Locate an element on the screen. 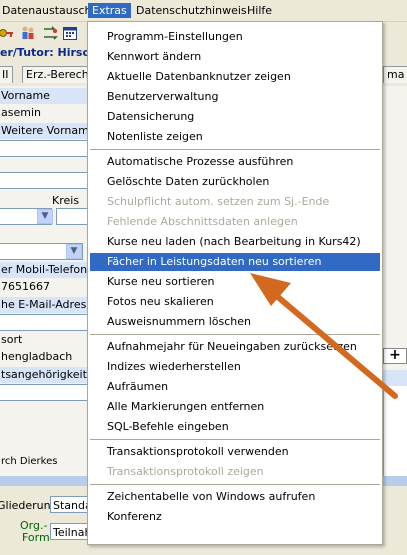 Image resolution: width=407 pixels, height=555 pixels. menu-item: Datensicherung is located at coordinates (235, 117).